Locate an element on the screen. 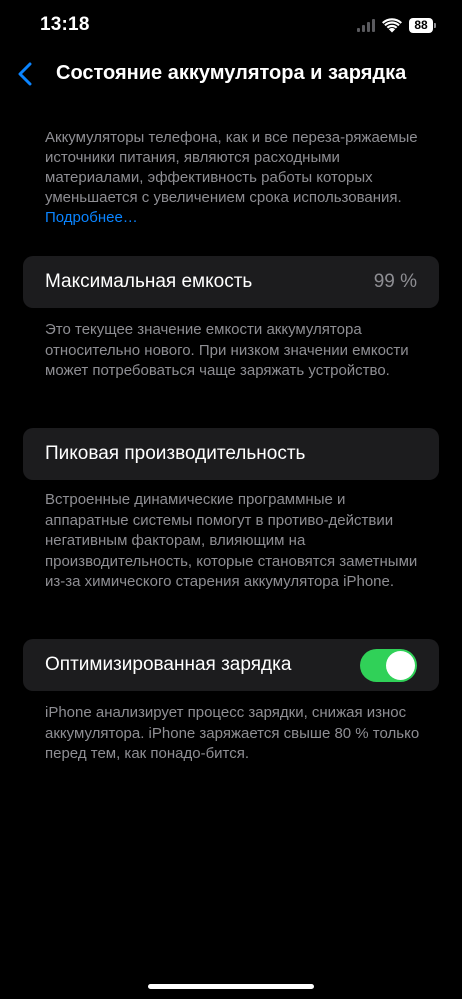  toggle-knob is located at coordinates (400, 665).